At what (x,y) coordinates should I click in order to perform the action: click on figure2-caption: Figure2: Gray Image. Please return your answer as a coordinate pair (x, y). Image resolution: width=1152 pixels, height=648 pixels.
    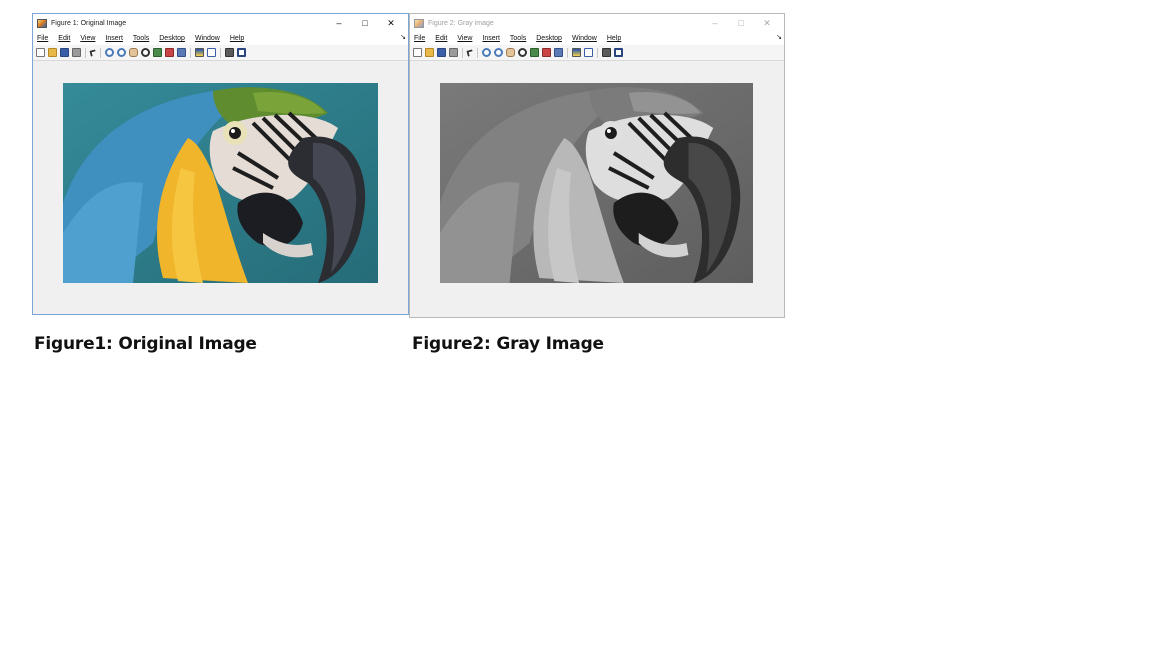
    Looking at the image, I should click on (508, 344).